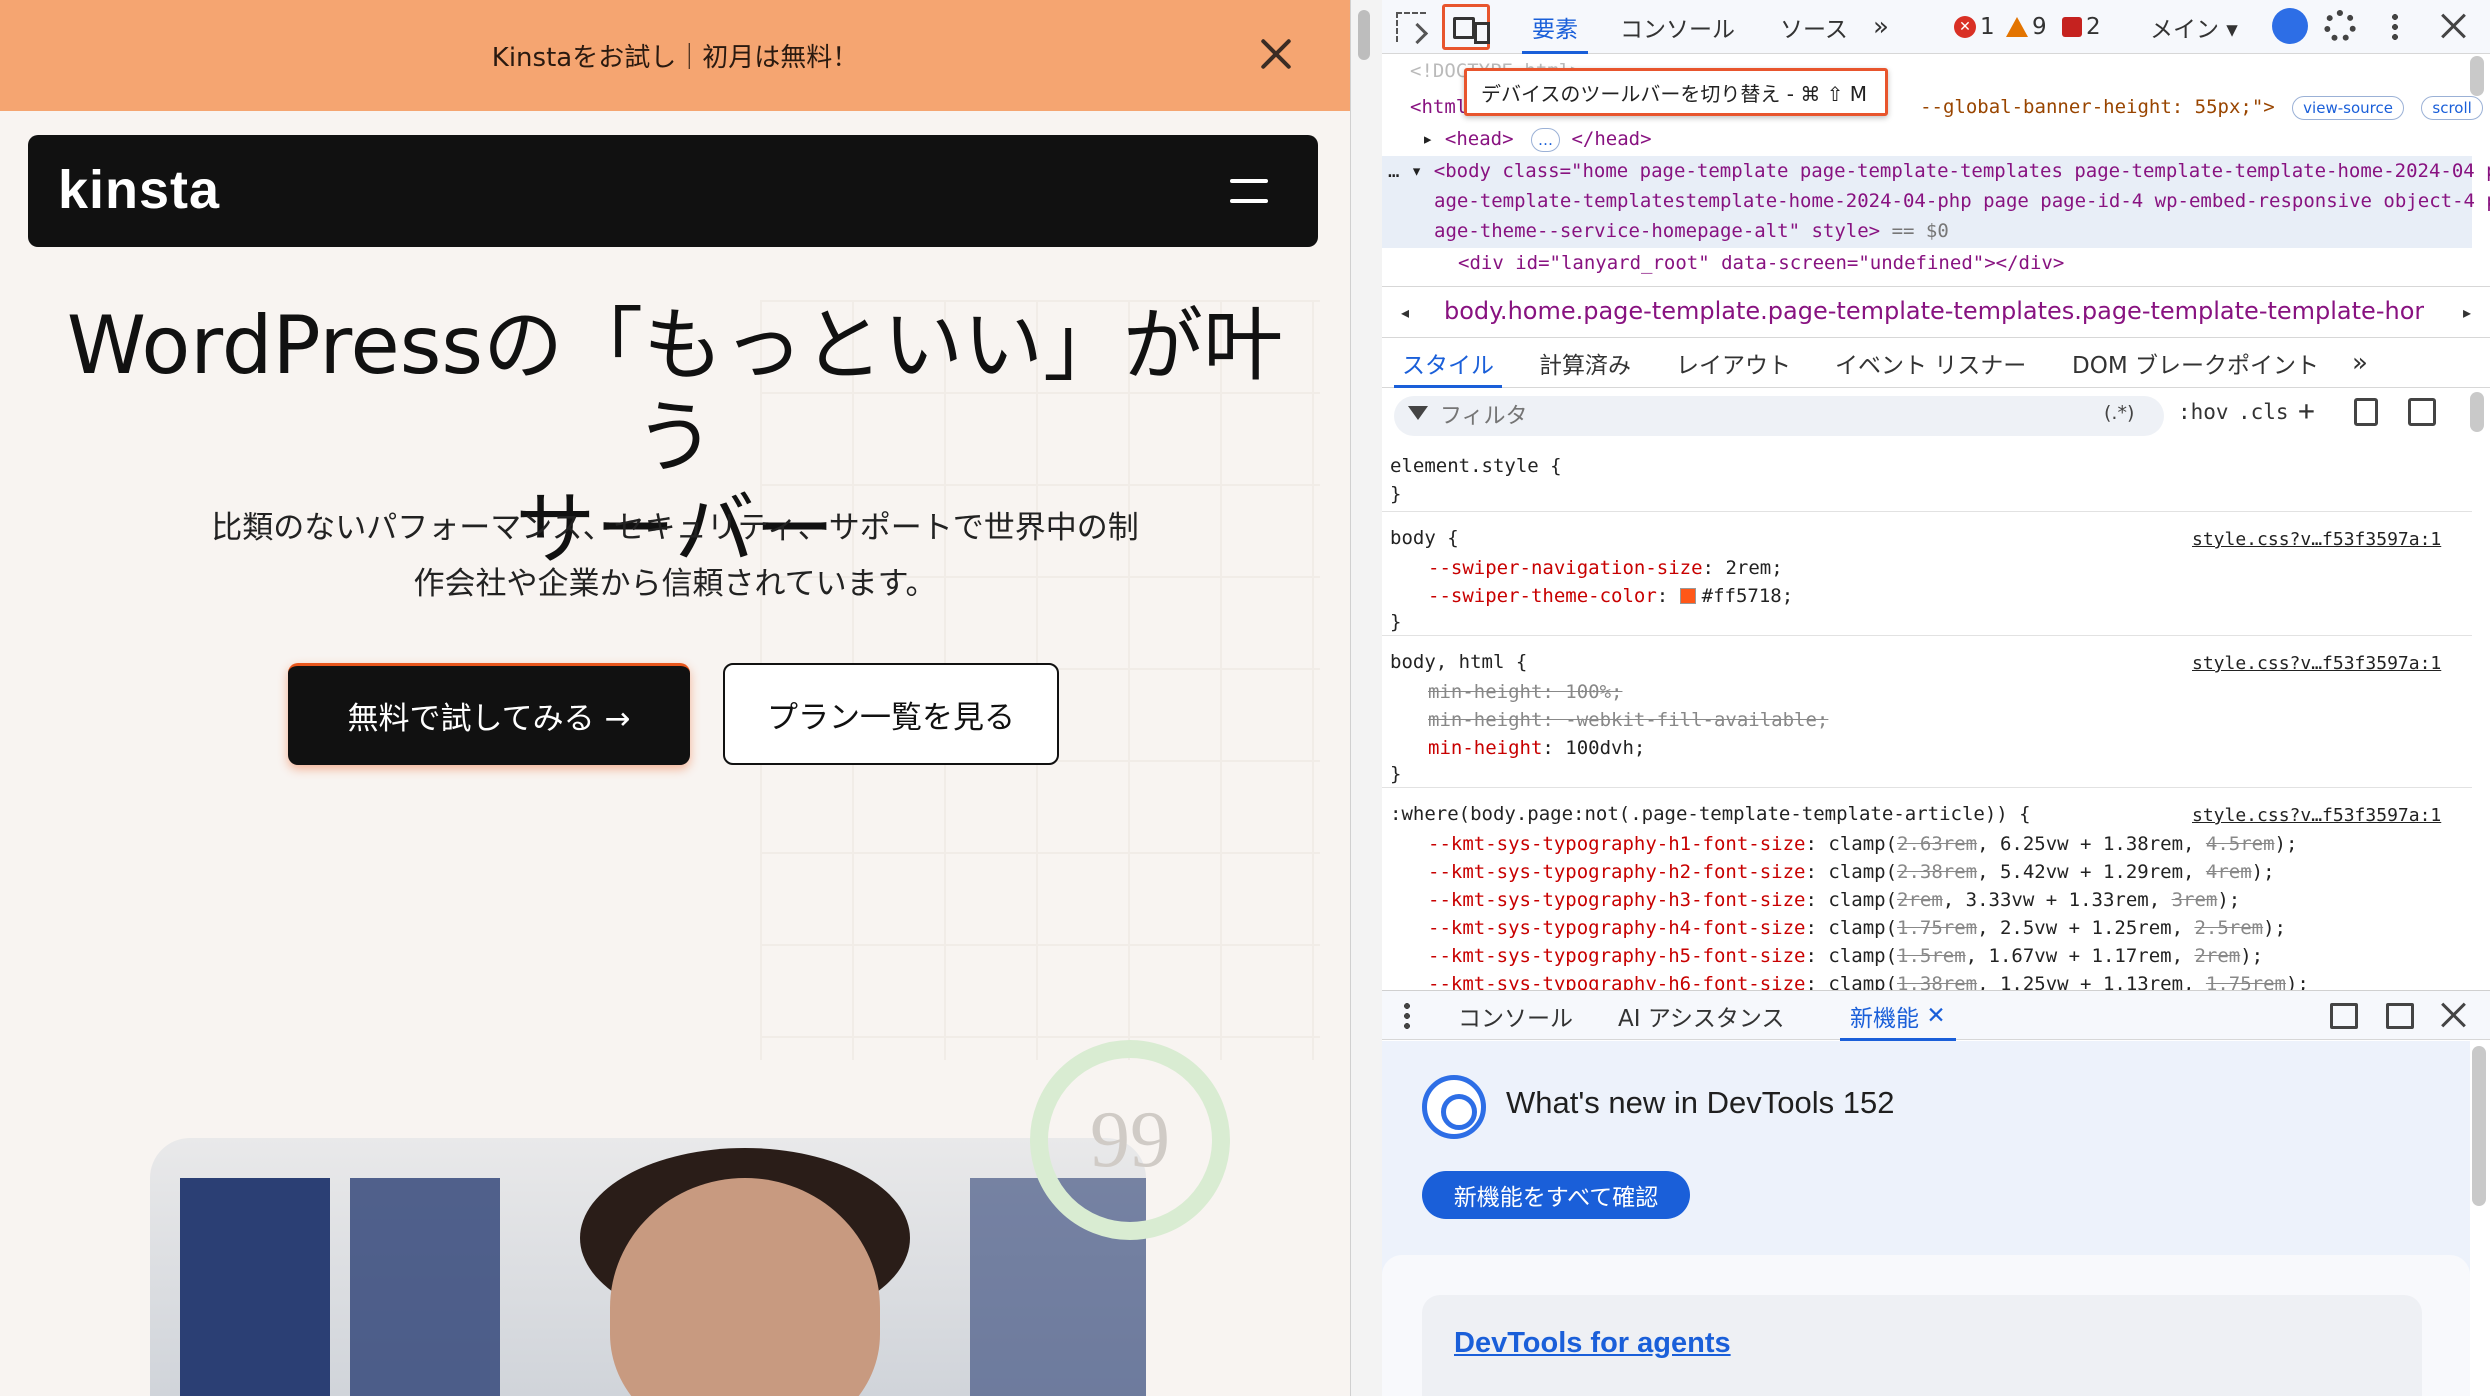 This screenshot has width=2490, height=1396. I want to click on regex-toggle: (.*), so click(2119, 413).